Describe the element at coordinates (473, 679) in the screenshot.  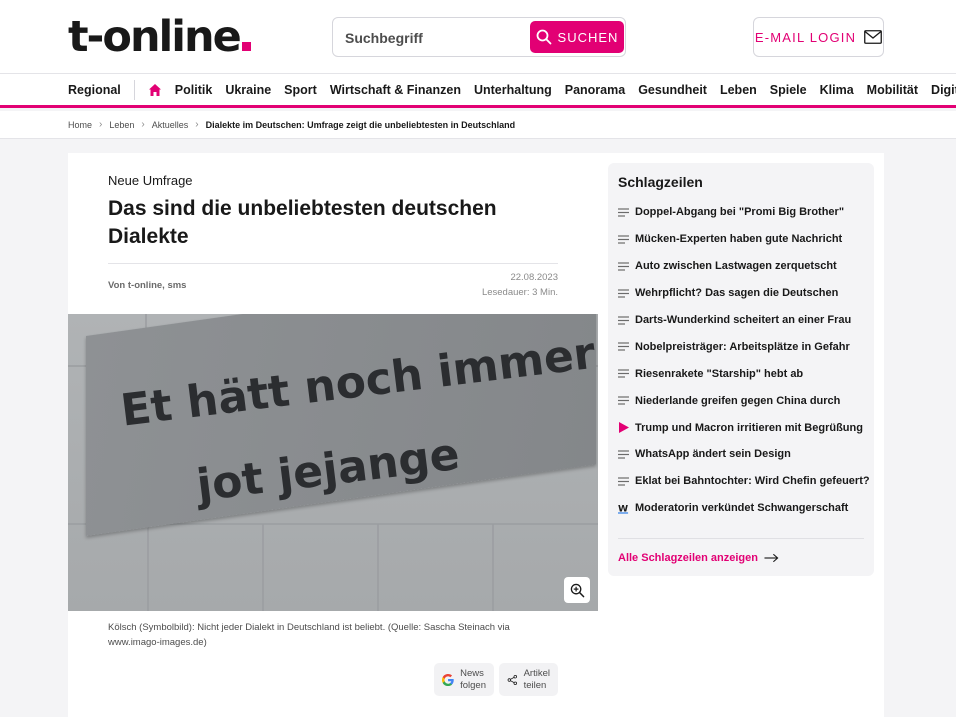
I see `google-follow-label: News folgen` at that location.